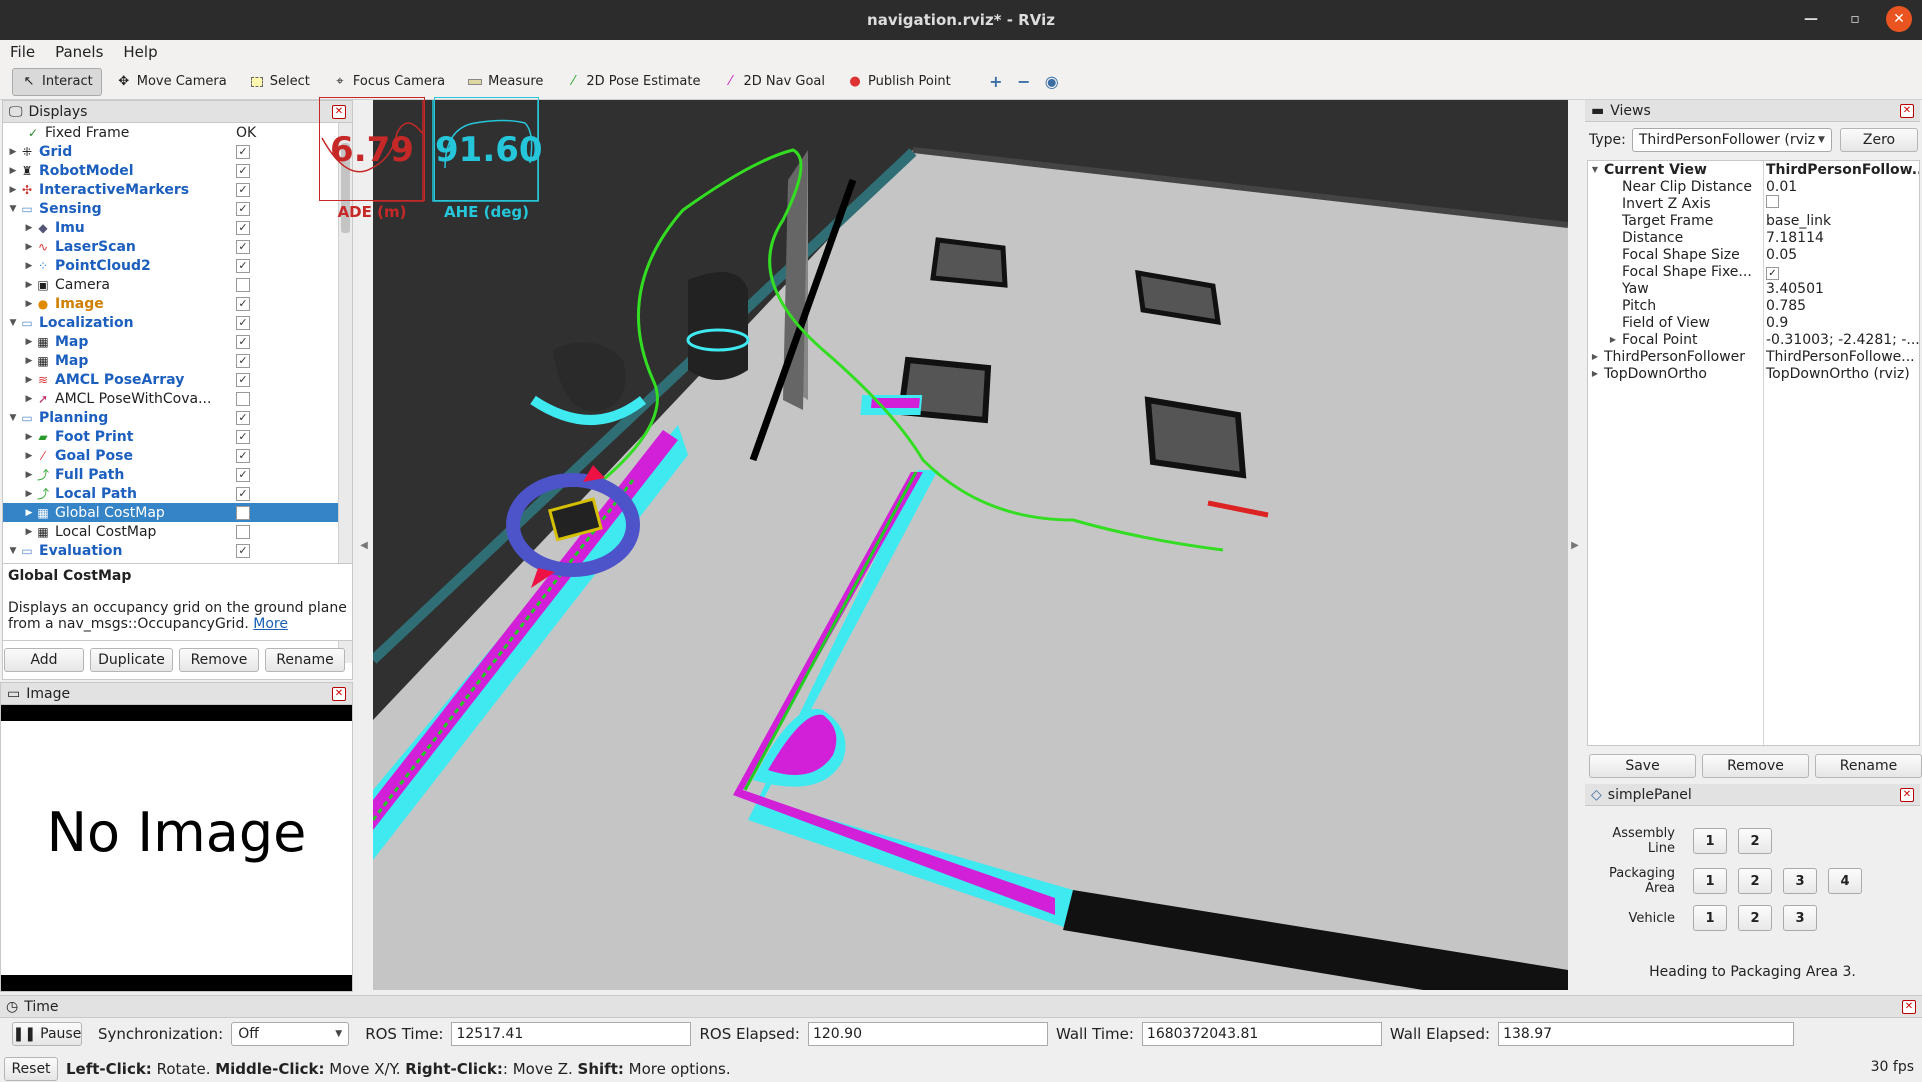 Image resolution: width=1922 pixels, height=1082 pixels. Describe the element at coordinates (170, 341) in the screenshot. I see `tree-row-map: ▶ ▦ Map ✓` at that location.